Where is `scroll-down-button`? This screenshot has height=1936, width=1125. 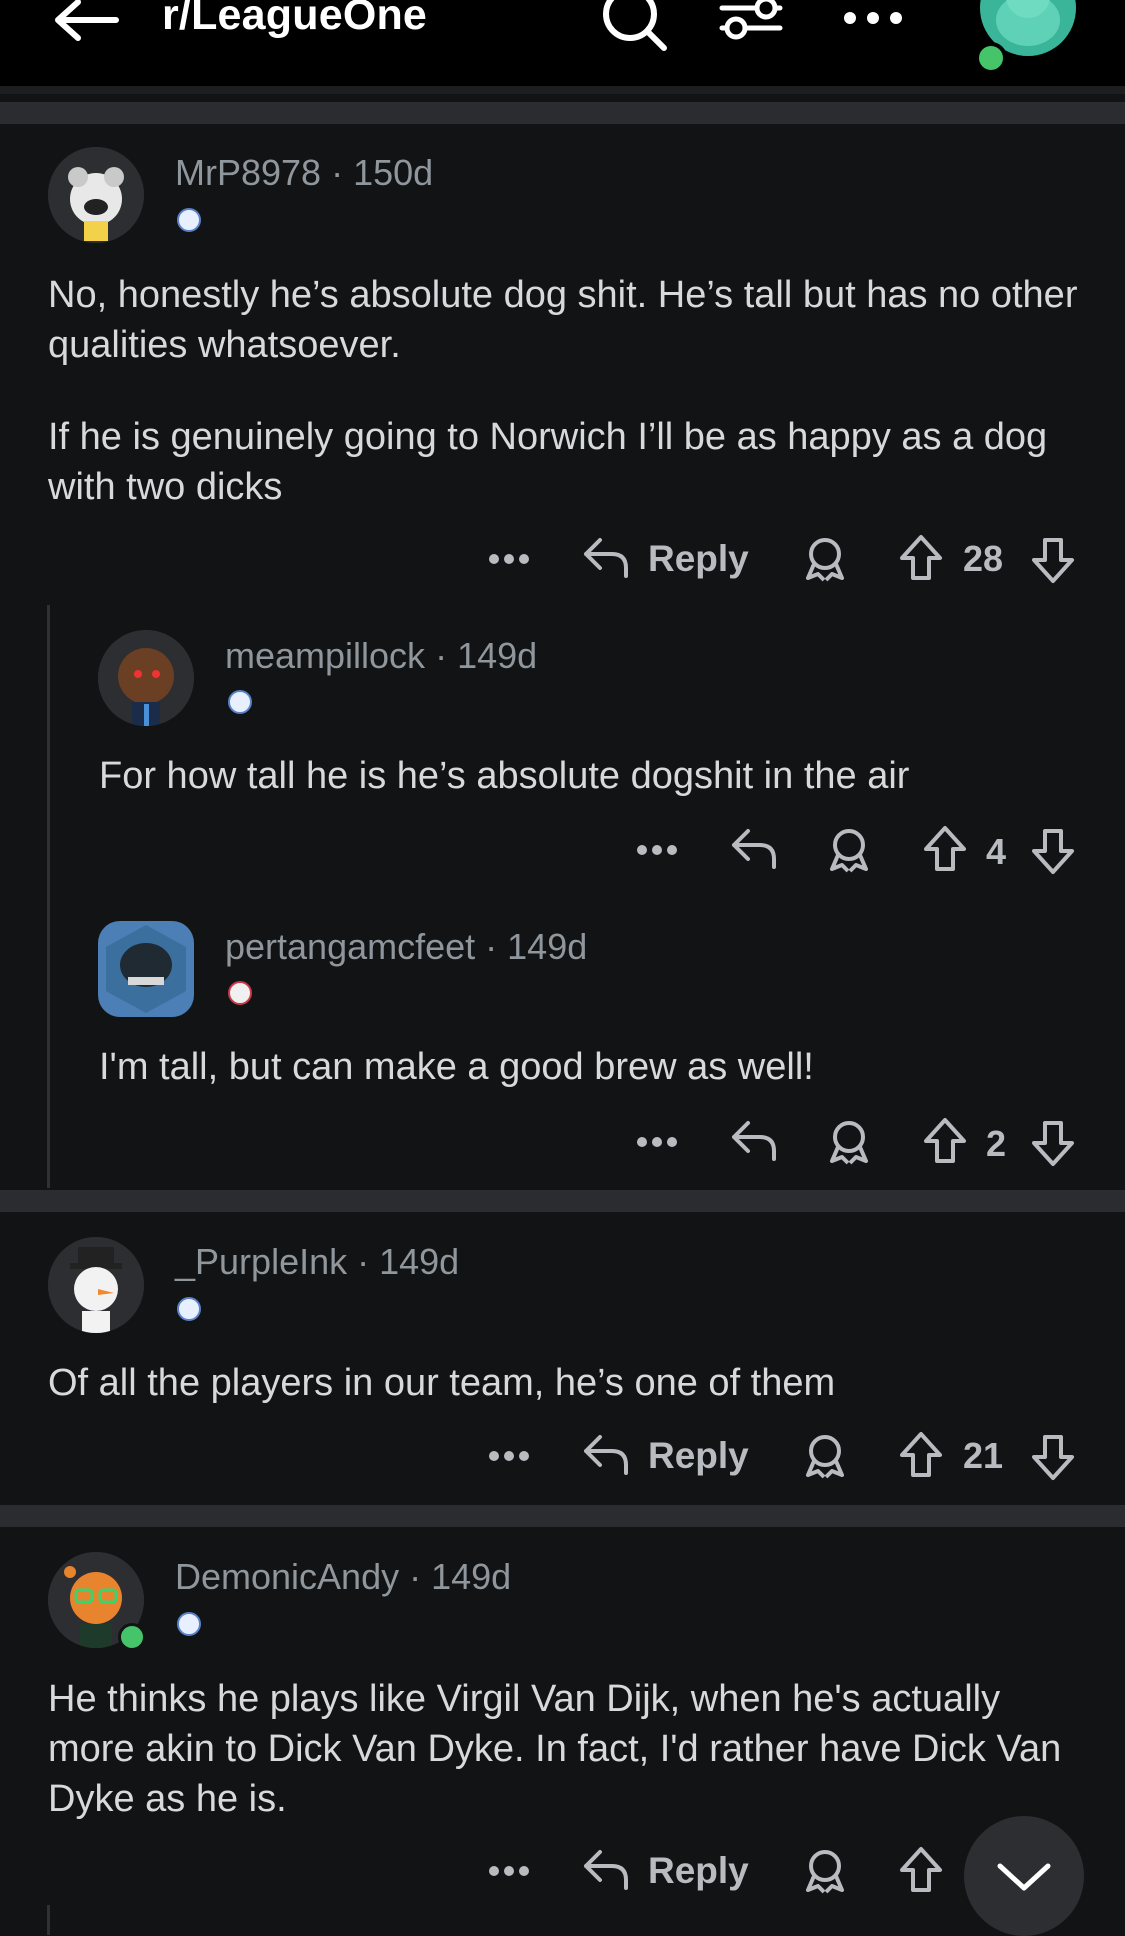 scroll-down-button is located at coordinates (1024, 1876).